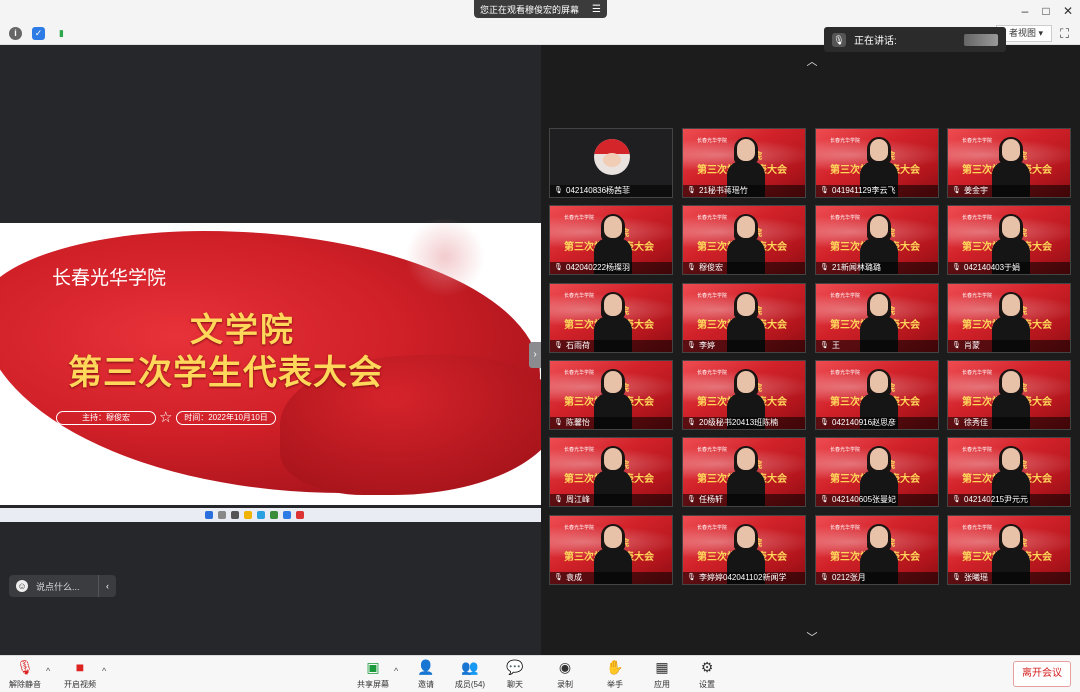  I want to click on participant-tile: 长春光华学院文学院第三次学生代表大会🎙肖蒙, so click(1009, 318).